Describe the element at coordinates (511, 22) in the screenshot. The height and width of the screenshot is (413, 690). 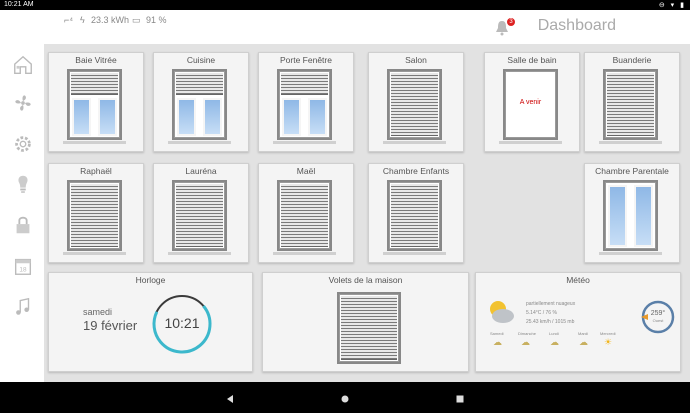
I see `notification-badge: 3` at that location.